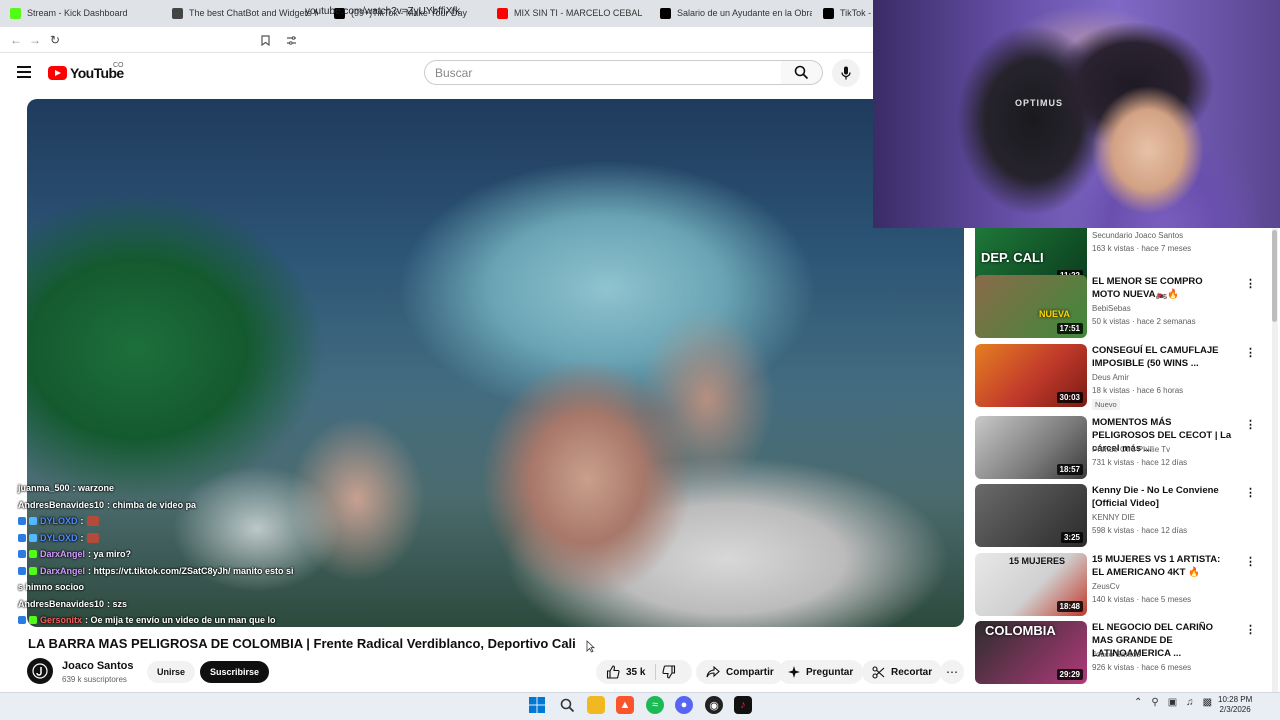 The image size is (1280, 720). What do you see at coordinates (171, 672) in the screenshot?
I see `join-button: Unirse` at bounding box center [171, 672].